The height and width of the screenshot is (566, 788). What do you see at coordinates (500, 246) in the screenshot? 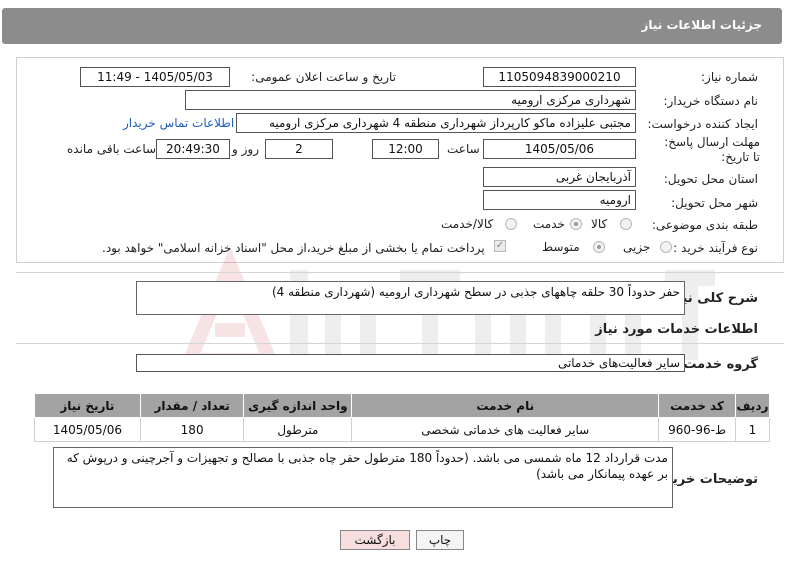
I see `treasury-payment-checkbox: ✓` at bounding box center [500, 246].